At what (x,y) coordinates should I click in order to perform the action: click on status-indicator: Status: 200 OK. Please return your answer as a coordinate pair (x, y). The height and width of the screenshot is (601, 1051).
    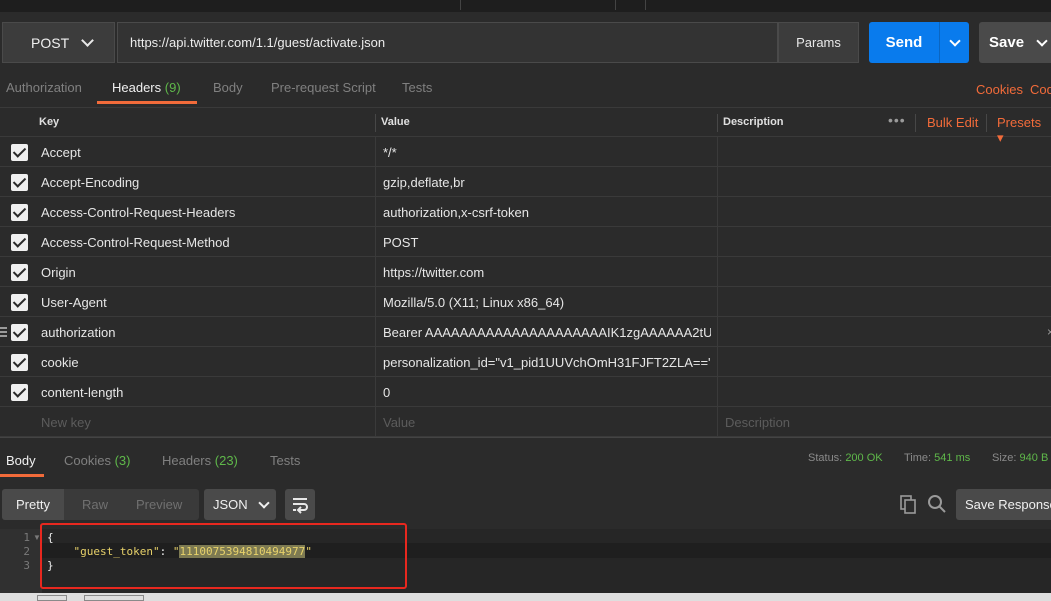
    Looking at the image, I should click on (845, 458).